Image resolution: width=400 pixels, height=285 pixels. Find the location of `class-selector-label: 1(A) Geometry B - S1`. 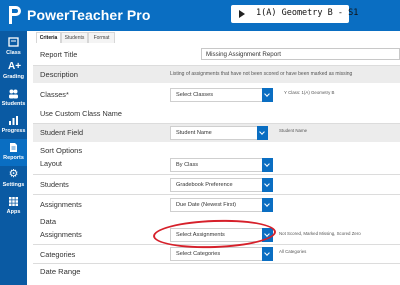

class-selector-label: 1(A) Geometry B - S1 is located at coordinates (307, 13).